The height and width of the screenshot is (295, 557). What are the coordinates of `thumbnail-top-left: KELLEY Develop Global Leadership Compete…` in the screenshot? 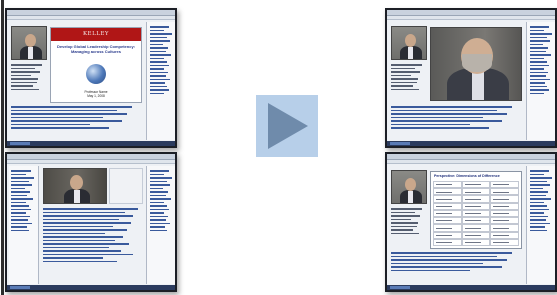 It's located at (91, 78).